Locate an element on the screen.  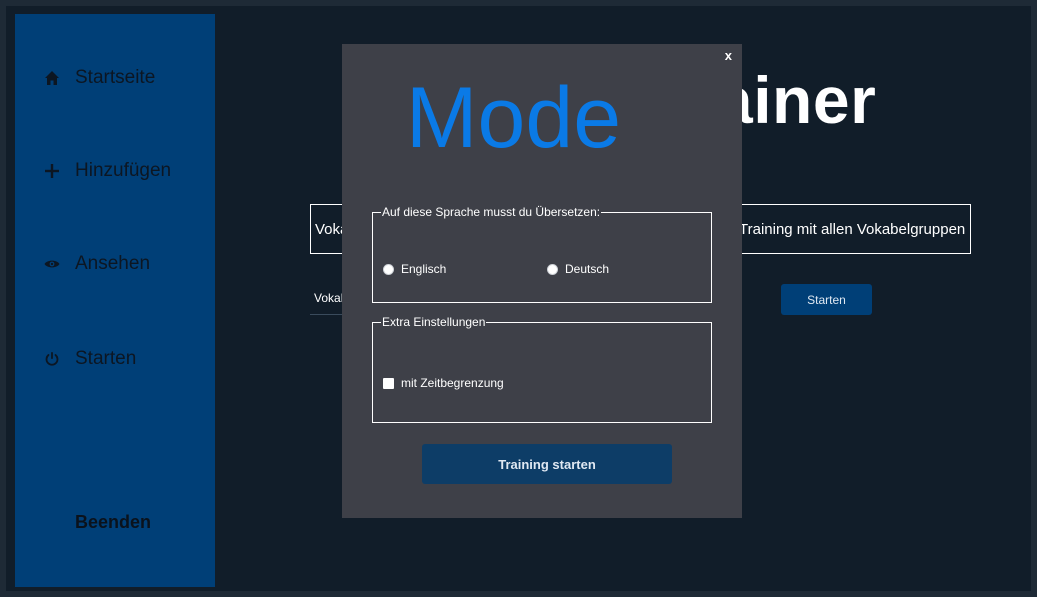
radio-label: Deutsch is located at coordinates (587, 269).